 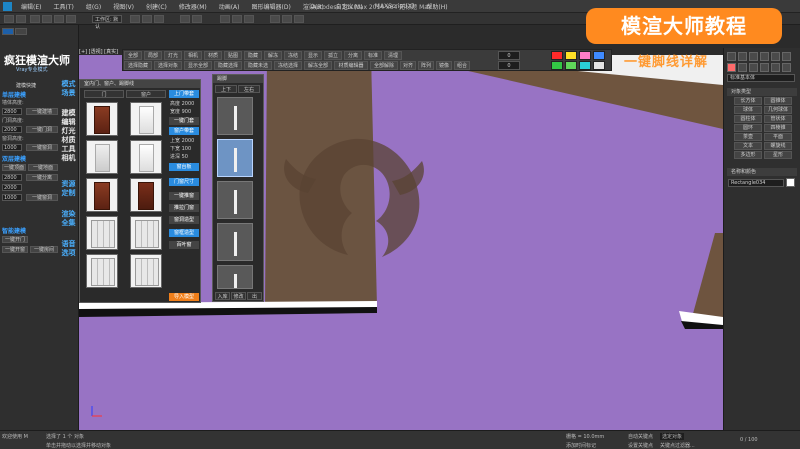 What do you see at coordinates (198, 65) in the screenshot?
I see `pb-show-all: 显示全部` at bounding box center [198, 65].